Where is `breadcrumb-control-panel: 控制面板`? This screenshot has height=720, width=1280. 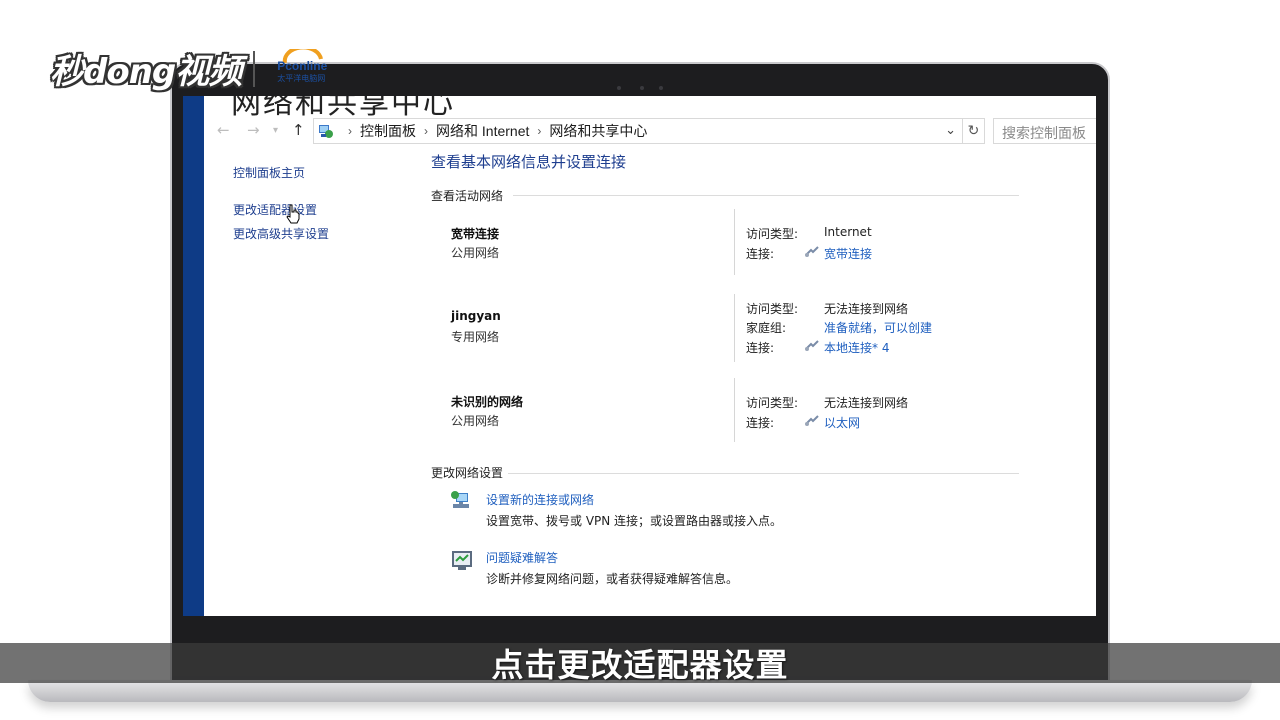
breadcrumb-control-panel: 控制面板 is located at coordinates (388, 131).